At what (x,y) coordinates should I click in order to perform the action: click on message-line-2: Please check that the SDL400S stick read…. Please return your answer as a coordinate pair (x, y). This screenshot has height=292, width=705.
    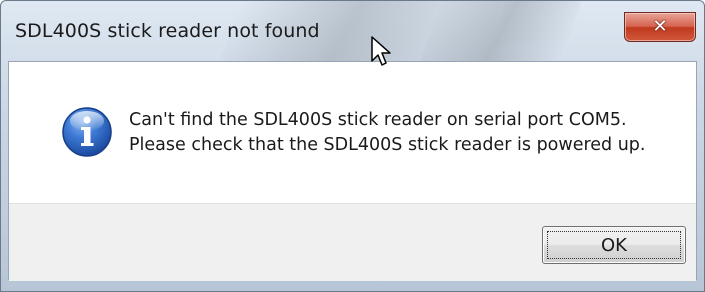
    Looking at the image, I should click on (387, 145).